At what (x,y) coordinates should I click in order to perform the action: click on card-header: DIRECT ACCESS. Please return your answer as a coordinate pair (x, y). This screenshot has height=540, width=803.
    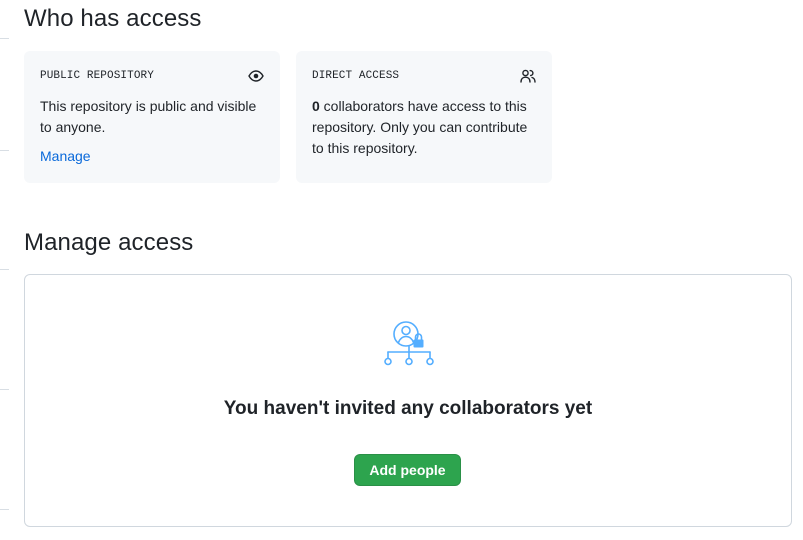
    Looking at the image, I should click on (424, 76).